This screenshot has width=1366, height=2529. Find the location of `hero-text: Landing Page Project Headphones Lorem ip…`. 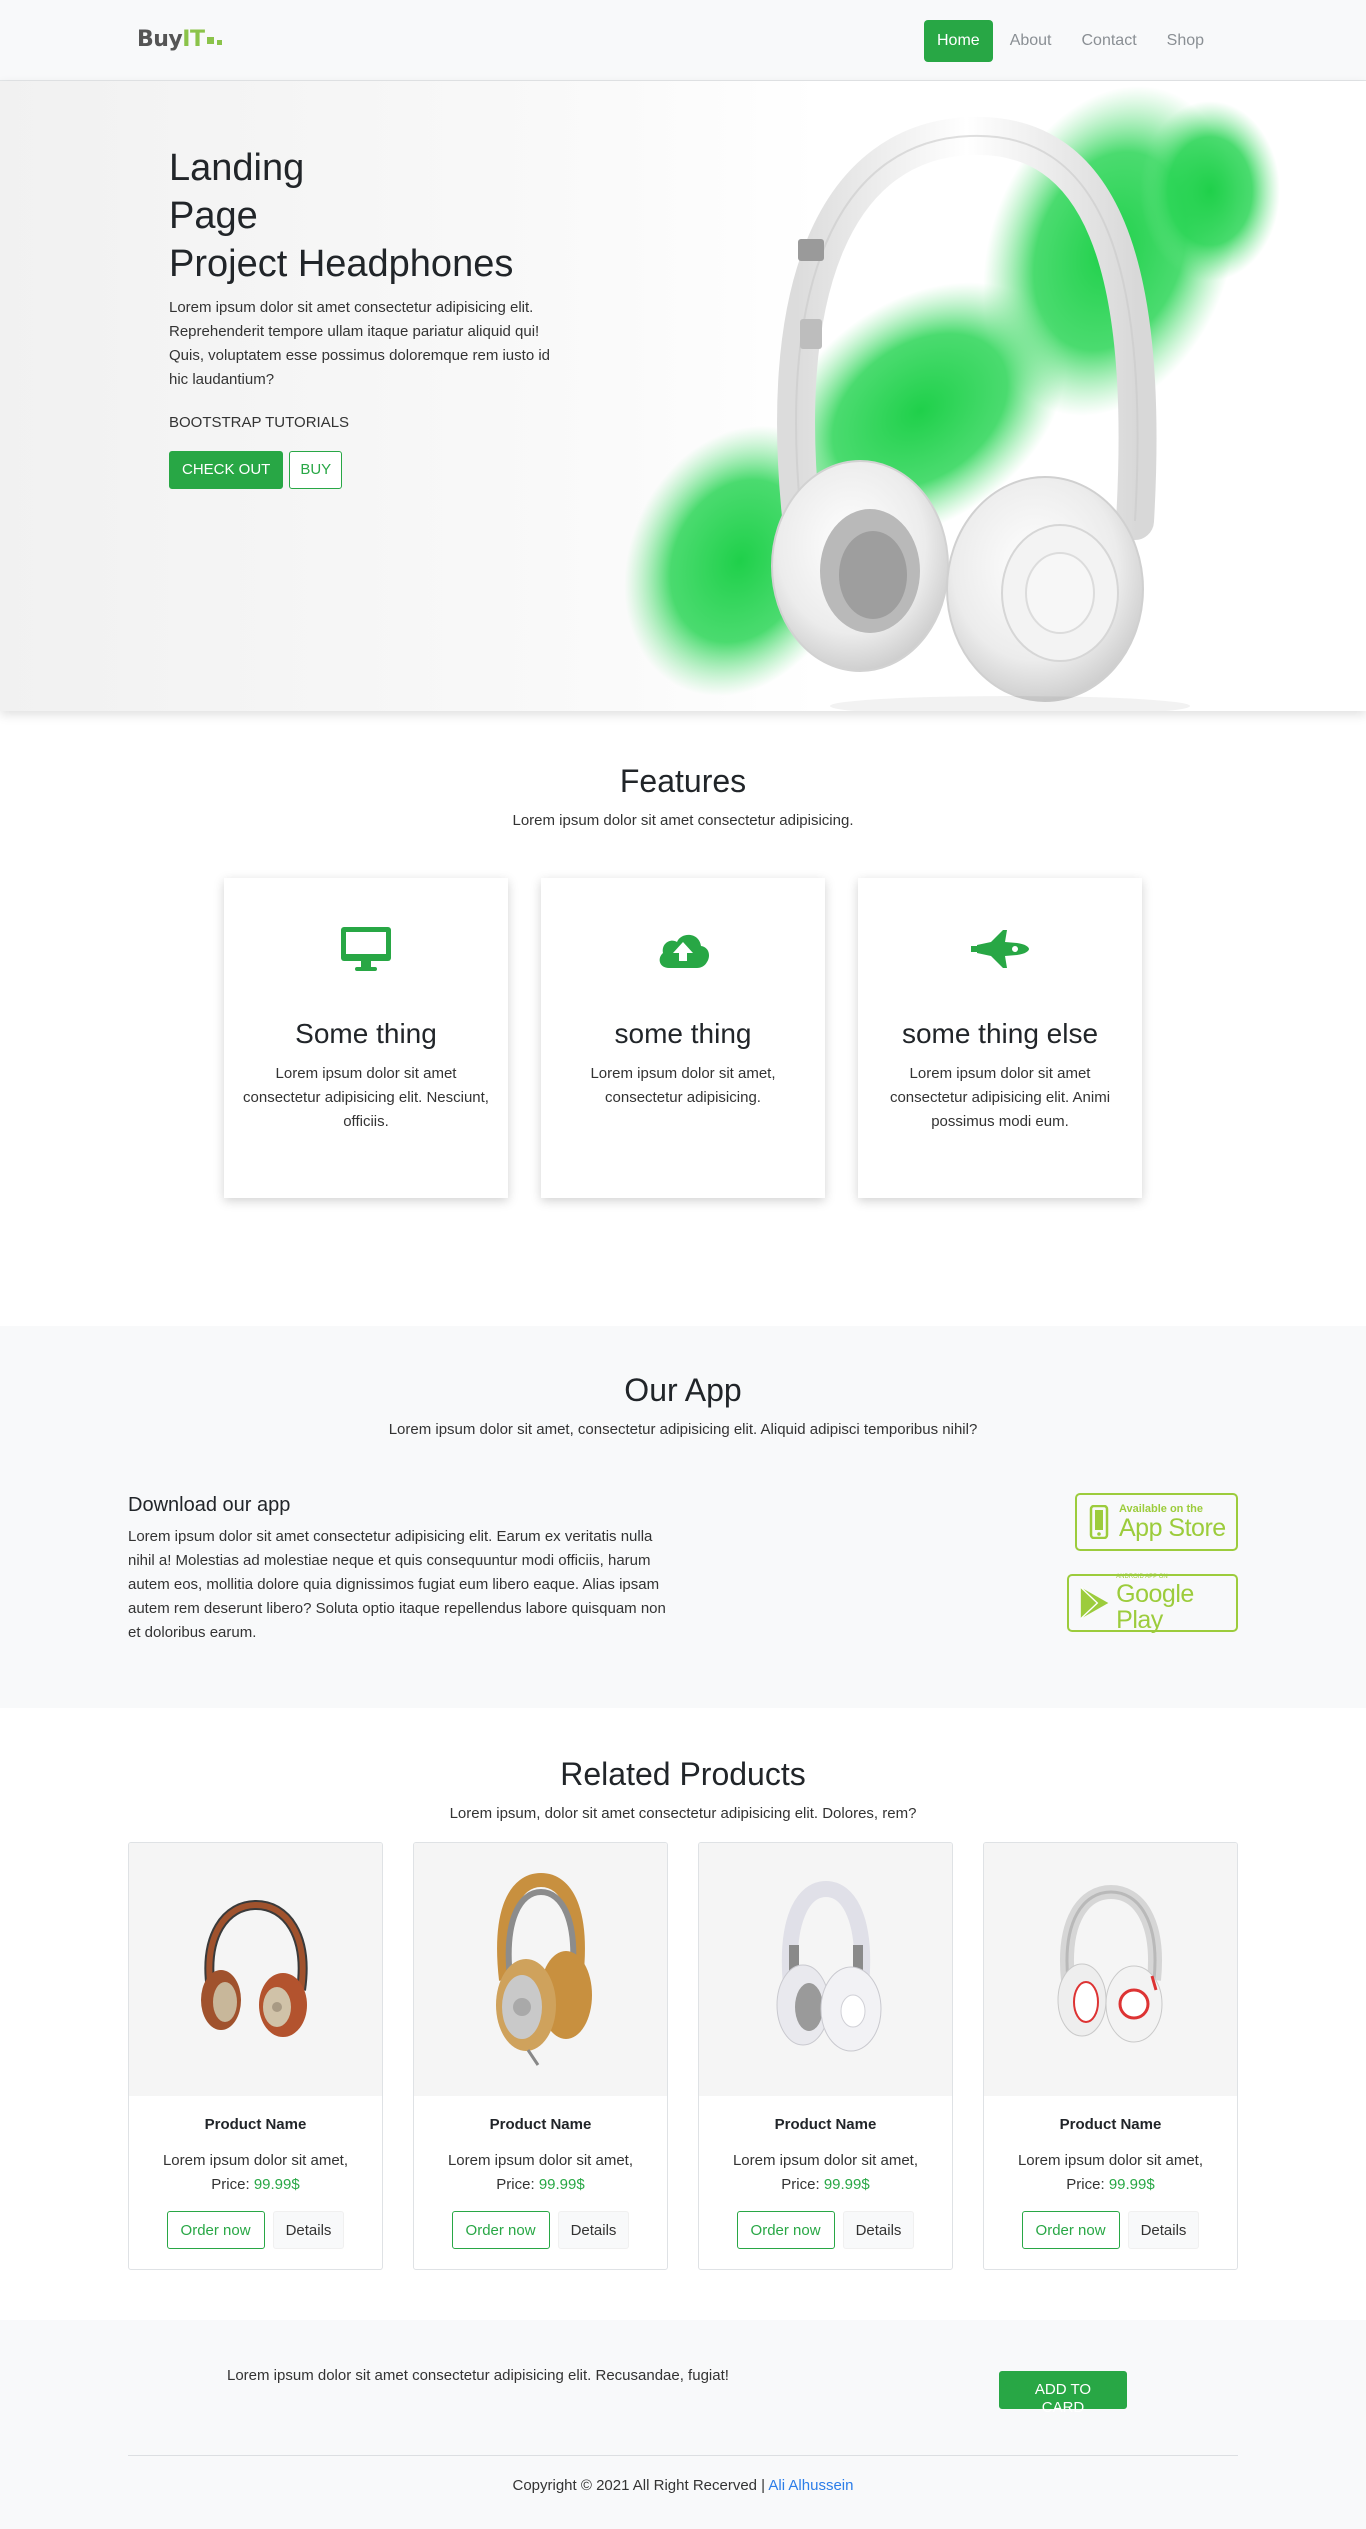

hero-text: Landing Page Project Headphones Lorem ip… is located at coordinates (369, 316).